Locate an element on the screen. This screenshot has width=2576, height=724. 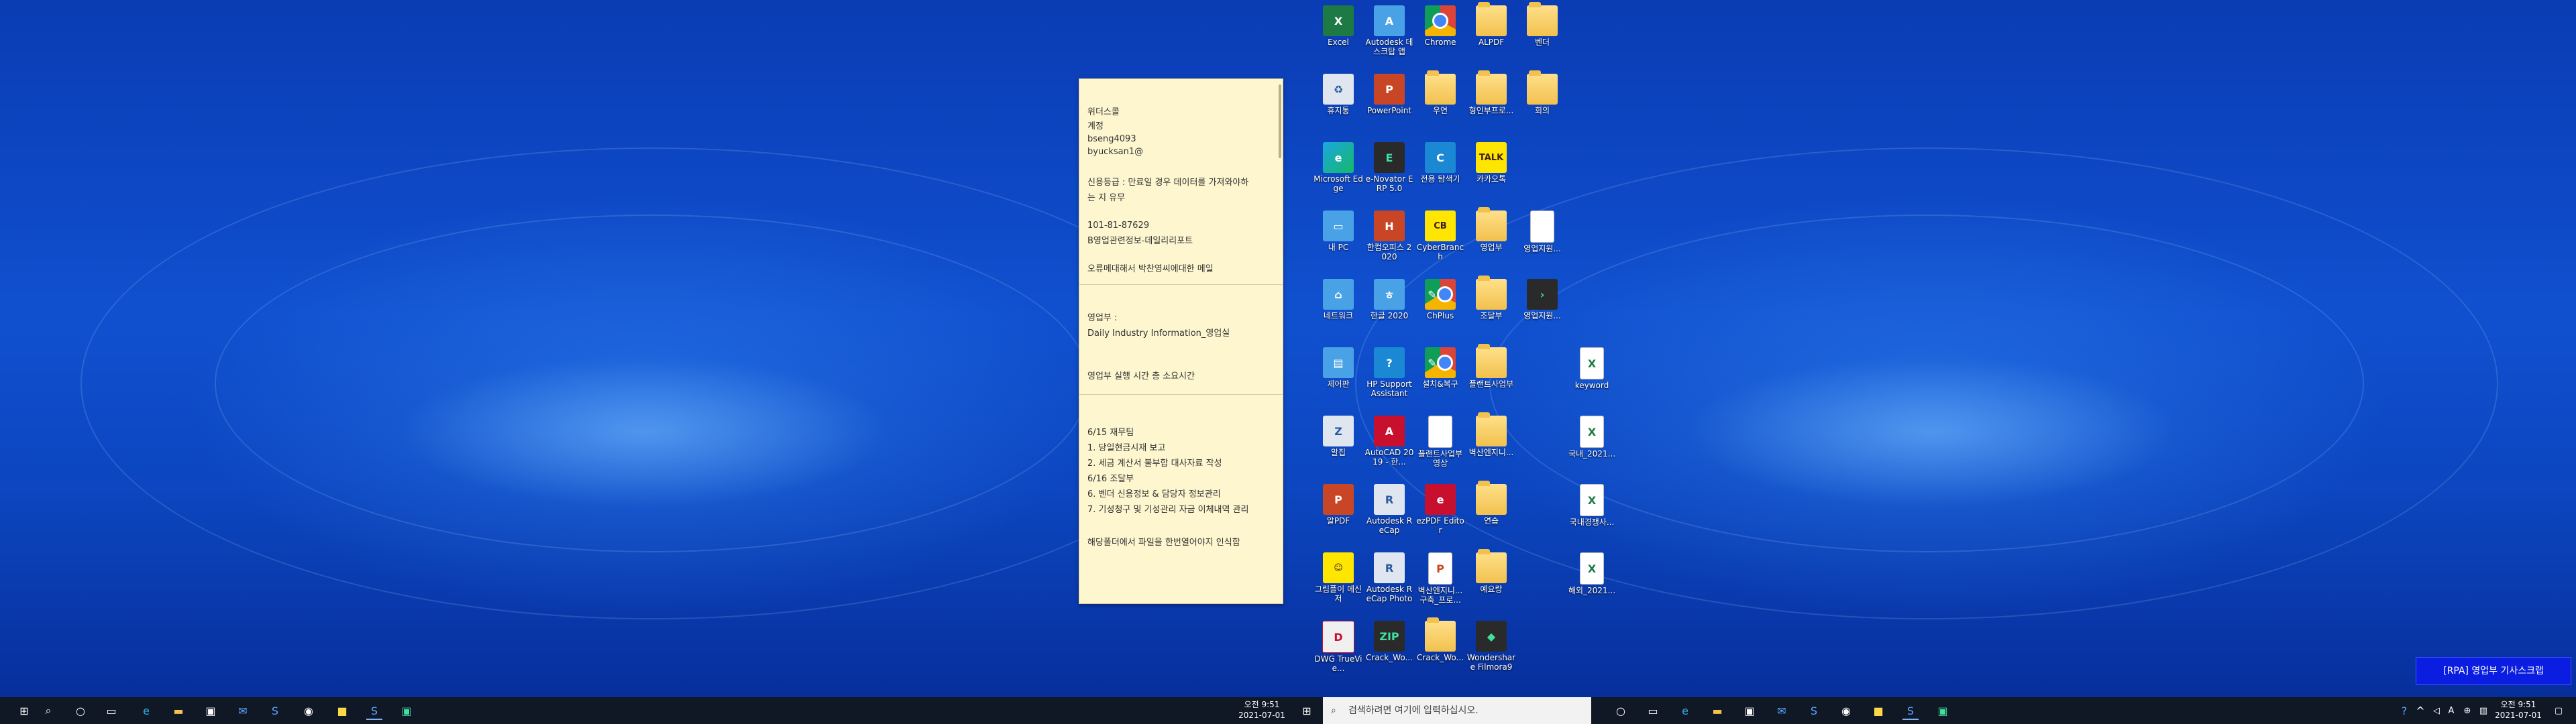
desktop-icon: ▭ 내 PC is located at coordinates (1338, 231).